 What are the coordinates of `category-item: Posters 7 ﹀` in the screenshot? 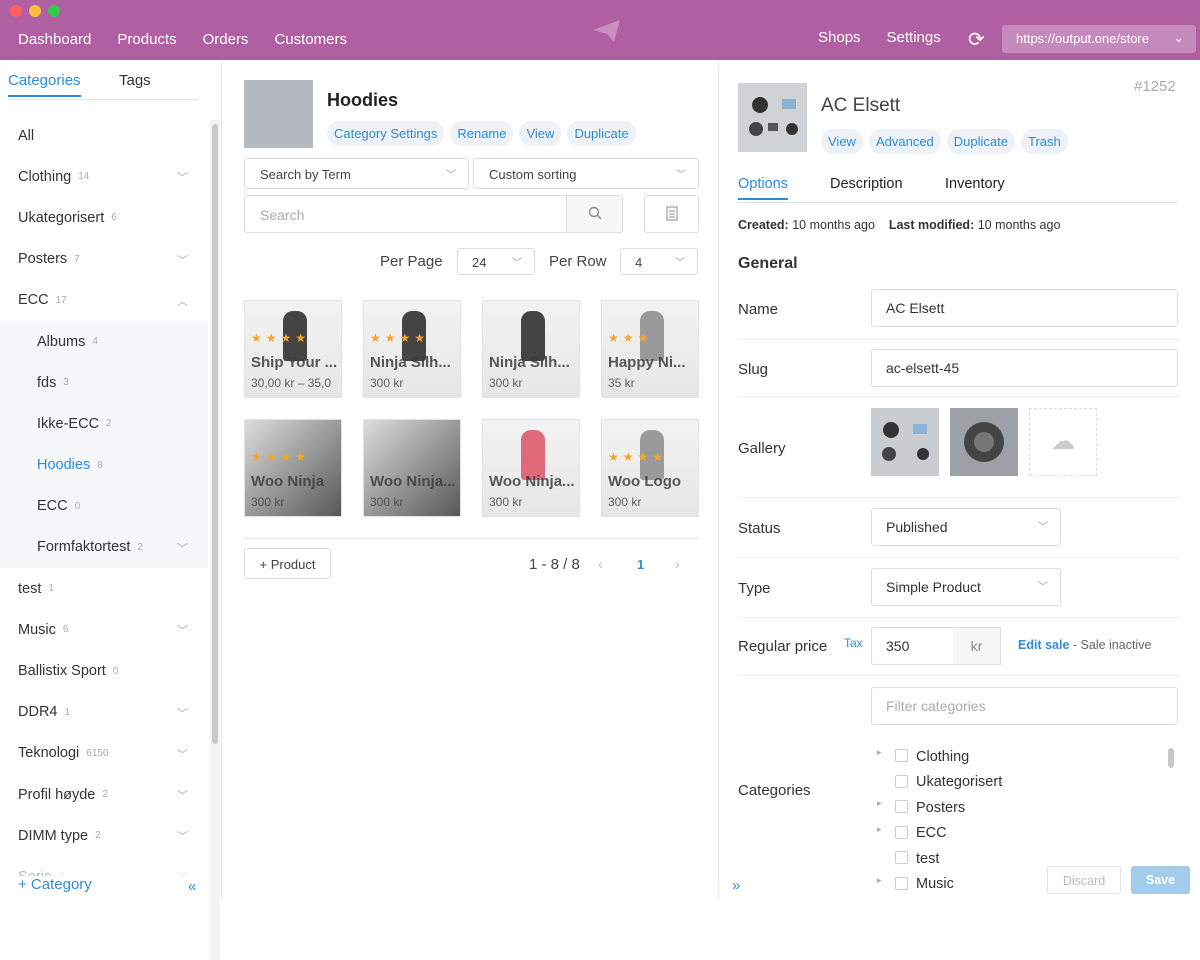 It's located at (104, 259).